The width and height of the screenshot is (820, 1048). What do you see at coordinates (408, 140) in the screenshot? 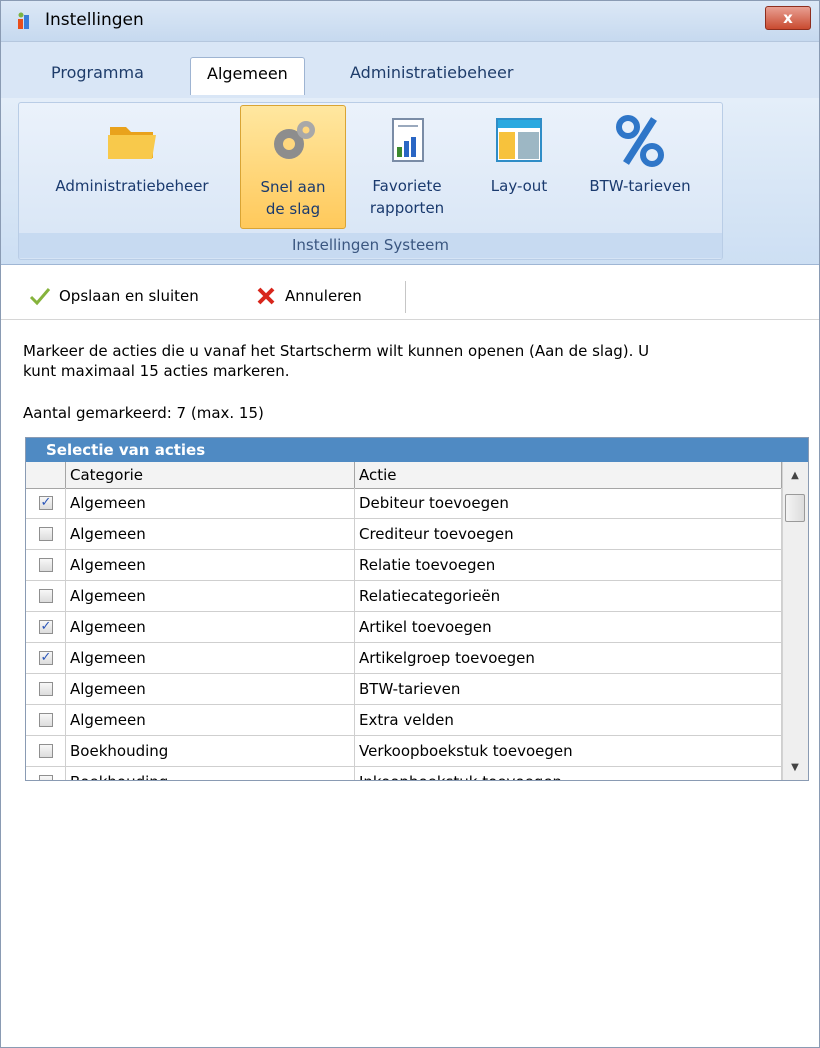
I see `report-chart-icon` at bounding box center [408, 140].